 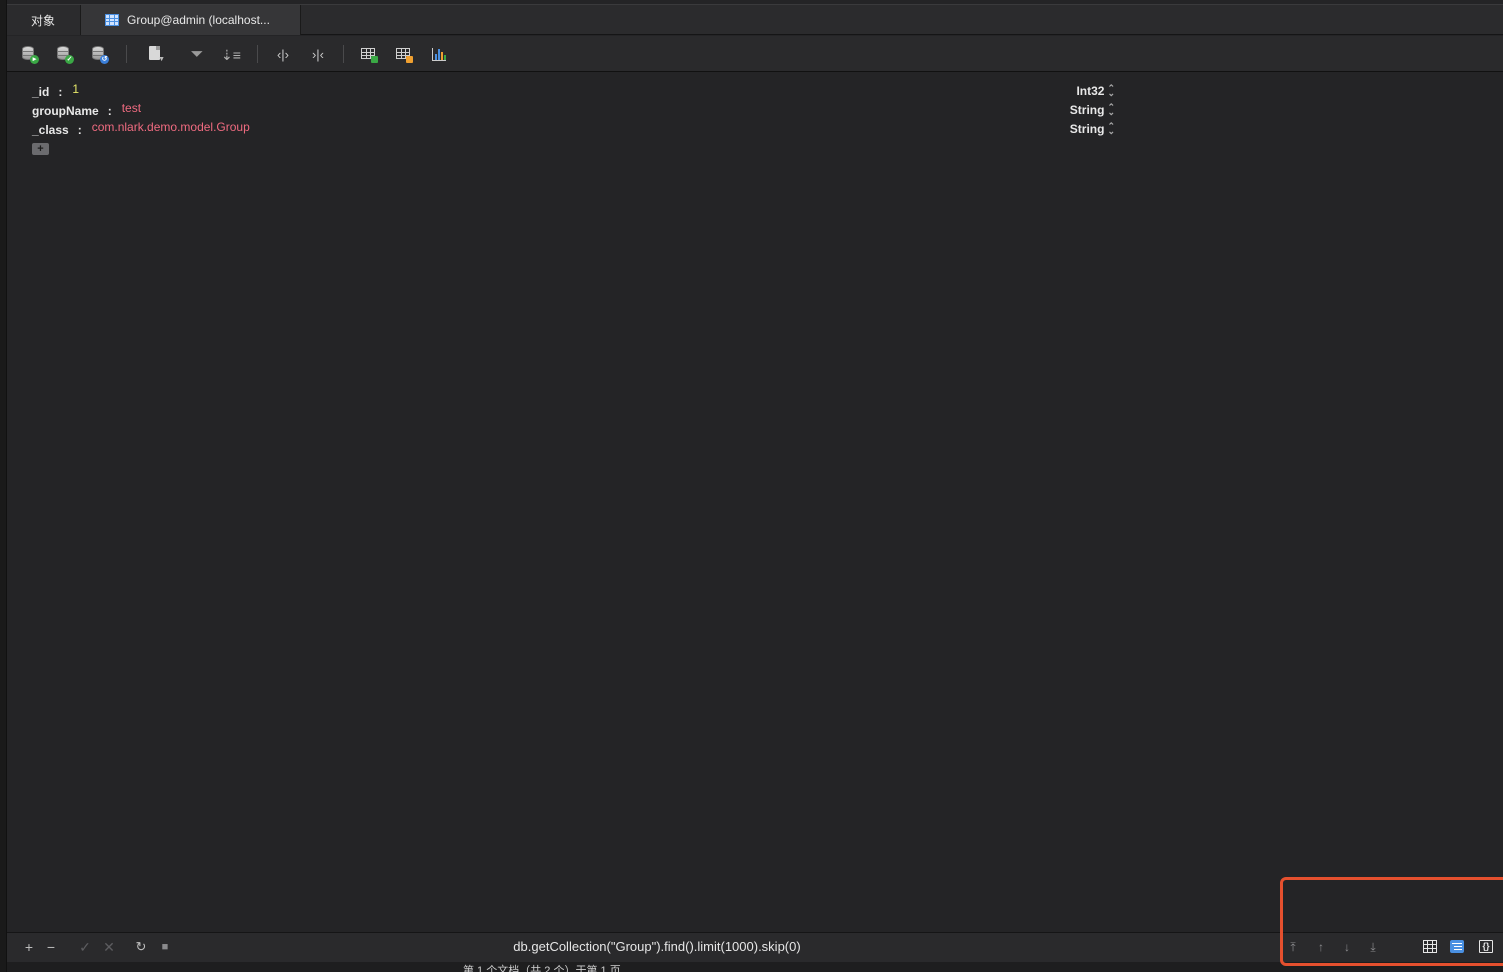 I want to click on play-icon: ▸, so click(x=34, y=59).